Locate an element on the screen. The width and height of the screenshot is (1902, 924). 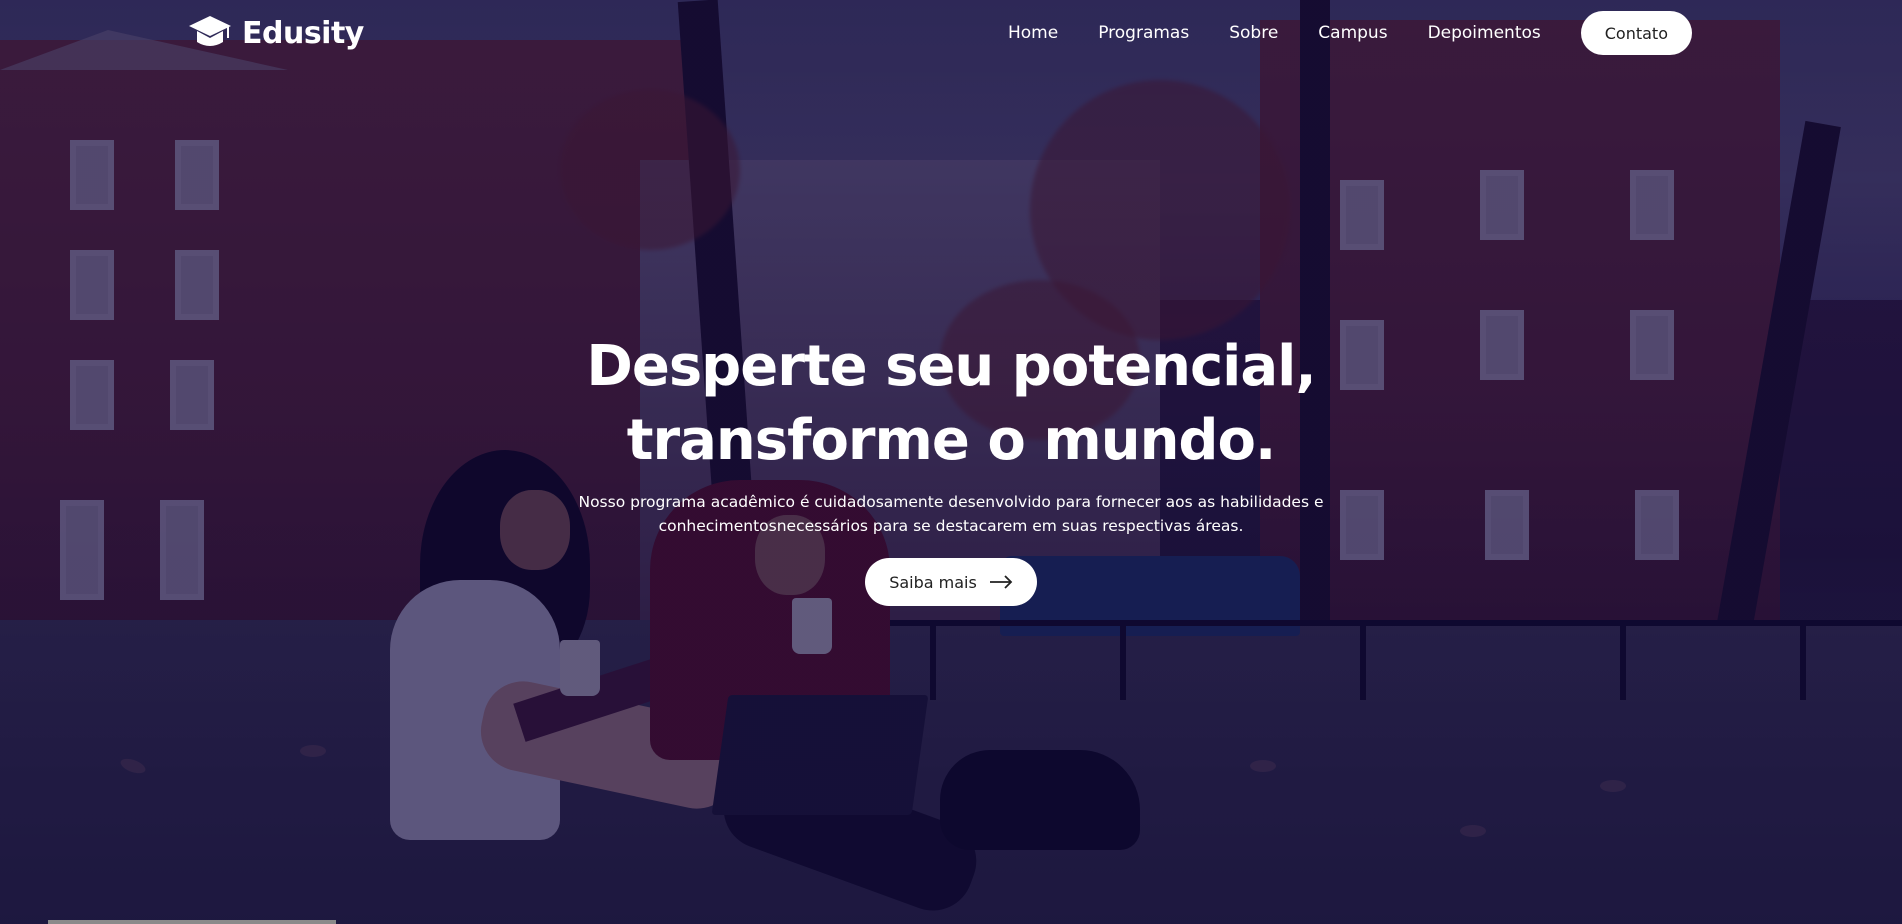
graduation-cap-icon is located at coordinates (210, 31).